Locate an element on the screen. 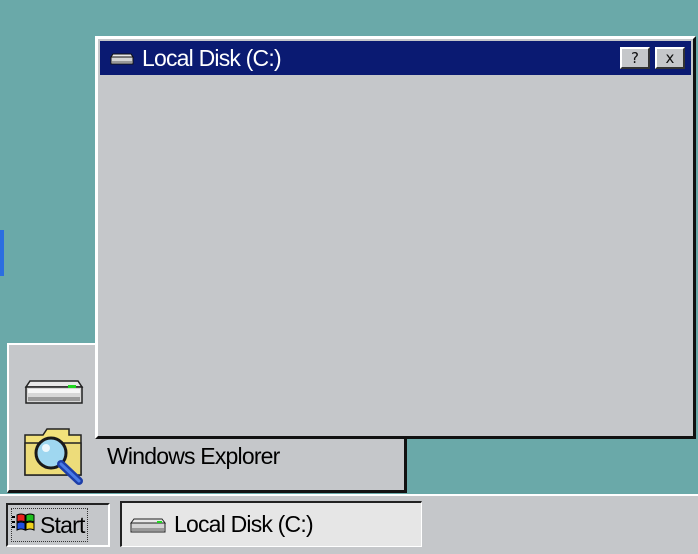 This screenshot has width=698, height=554. windows-explorer-label: Windows Explorer is located at coordinates (193, 456).